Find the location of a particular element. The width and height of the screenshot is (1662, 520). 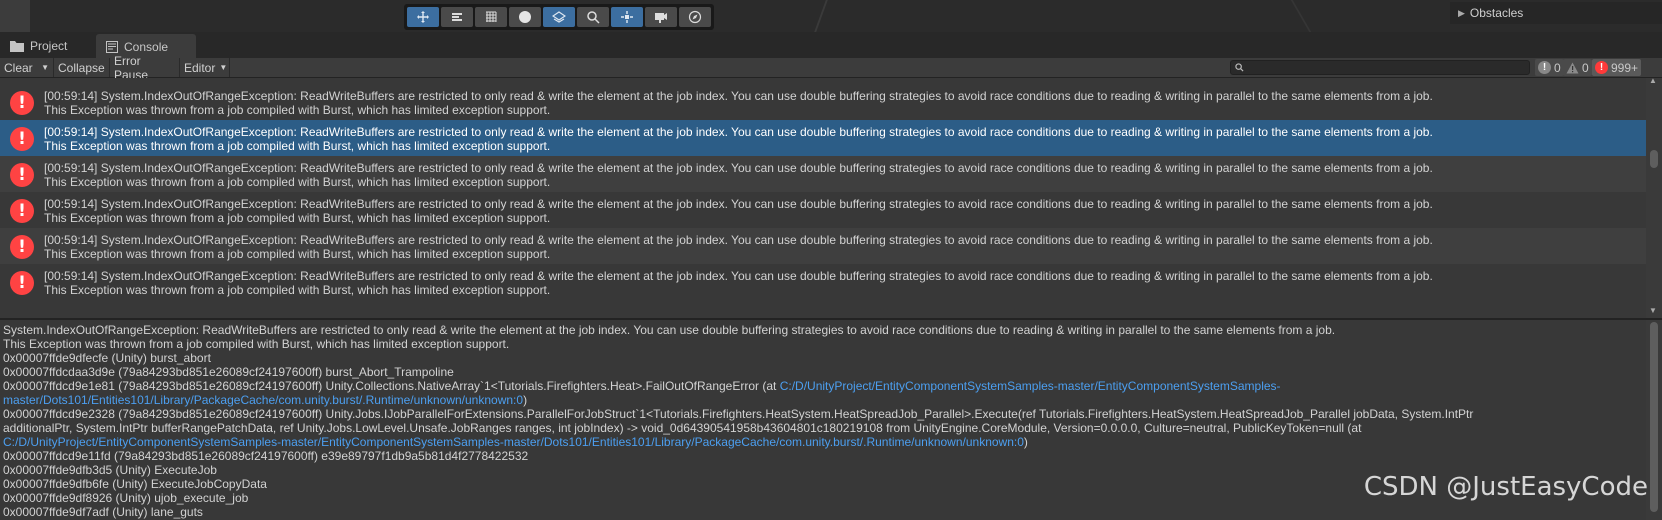

warning-count-toggle: 0 is located at coordinates (1577, 67).